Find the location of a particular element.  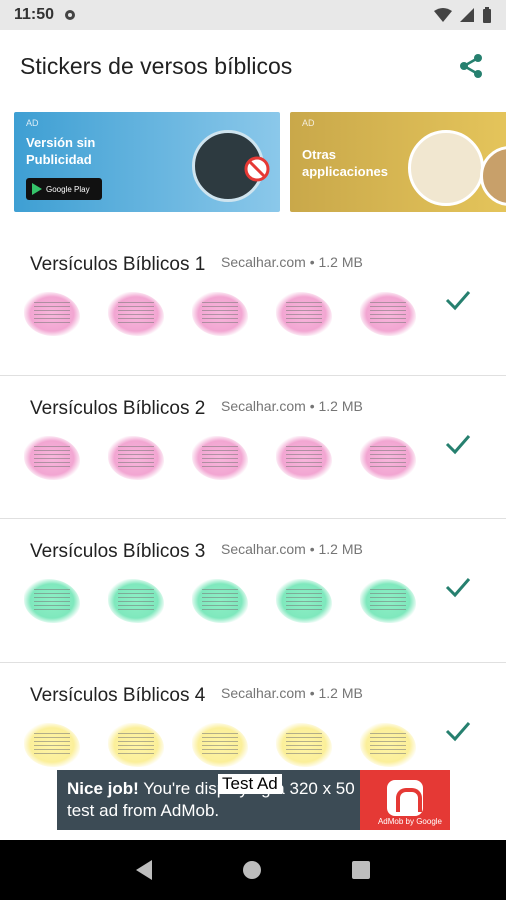

ad-message-bold: Nice job! is located at coordinates (103, 788).